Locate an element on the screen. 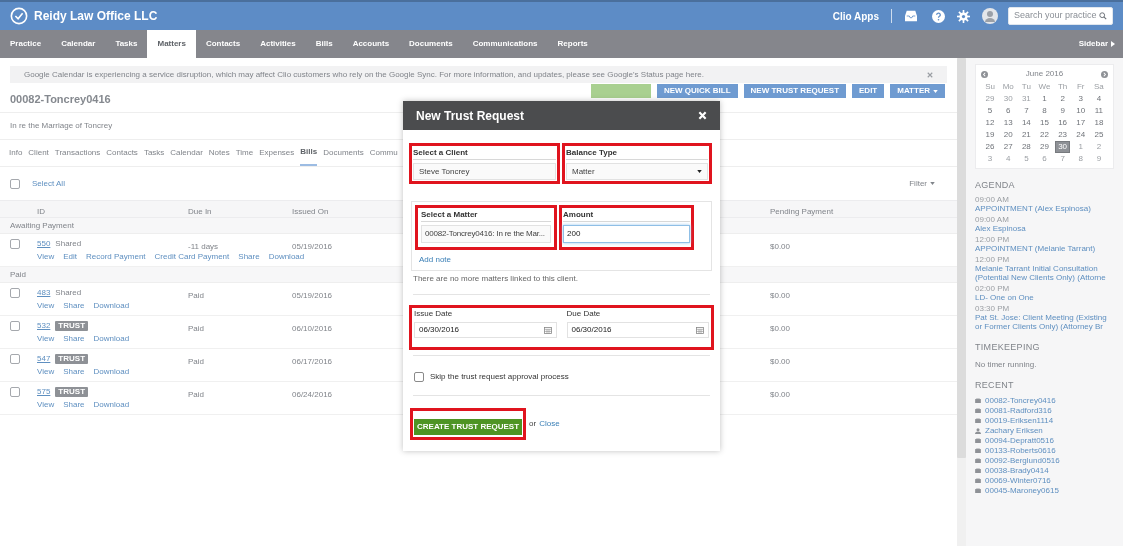  detail-tab: Client is located at coordinates (38, 153).